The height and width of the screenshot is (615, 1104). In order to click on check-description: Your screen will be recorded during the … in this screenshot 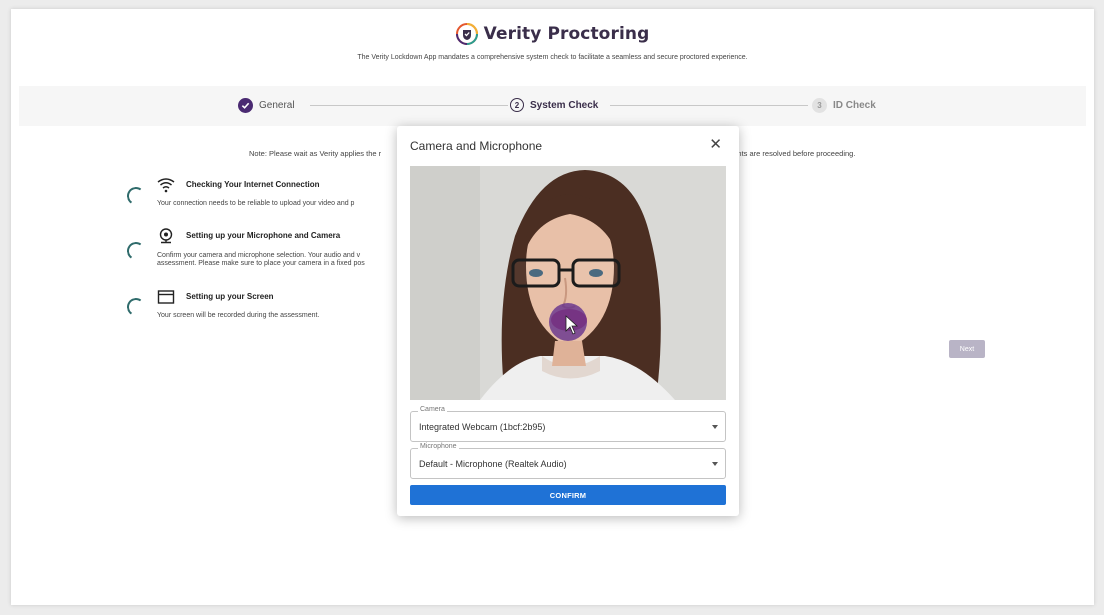, I will do `click(238, 315)`.